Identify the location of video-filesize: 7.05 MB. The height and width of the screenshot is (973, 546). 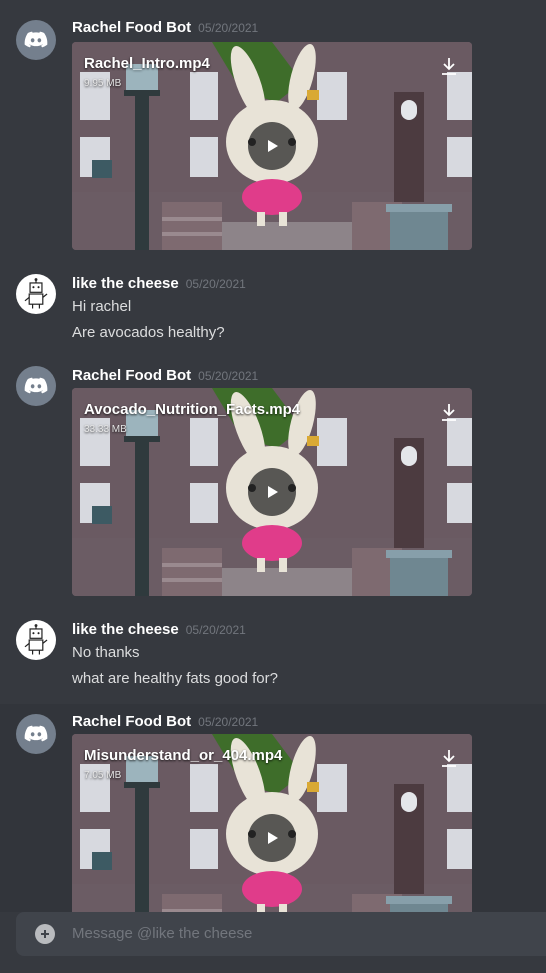
(103, 775).